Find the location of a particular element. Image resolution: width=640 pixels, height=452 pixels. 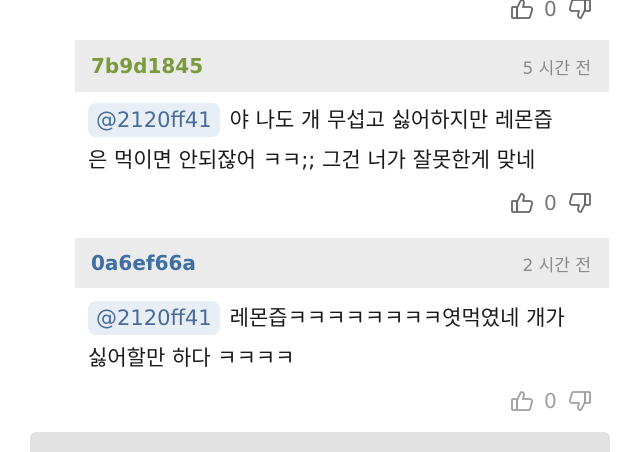

top-vote-row: 0 is located at coordinates (551, 12).